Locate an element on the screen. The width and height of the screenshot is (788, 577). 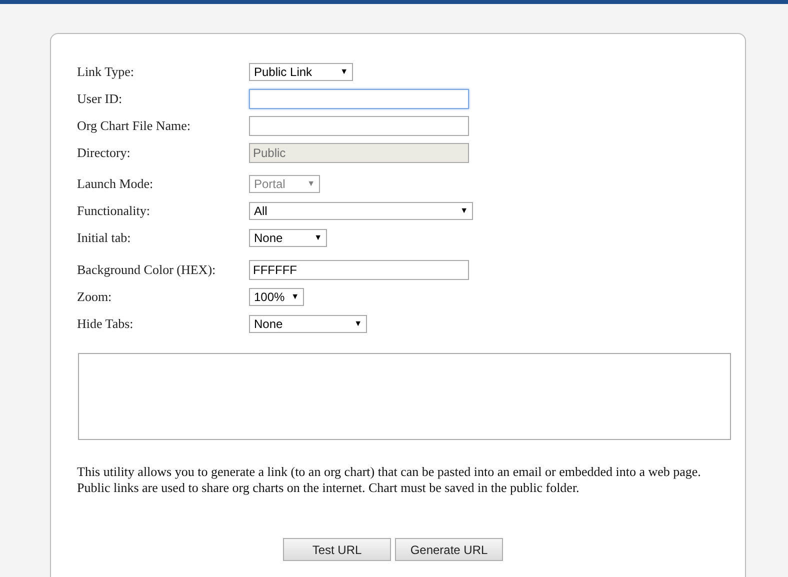
dropdown: All ▼ is located at coordinates (361, 211).